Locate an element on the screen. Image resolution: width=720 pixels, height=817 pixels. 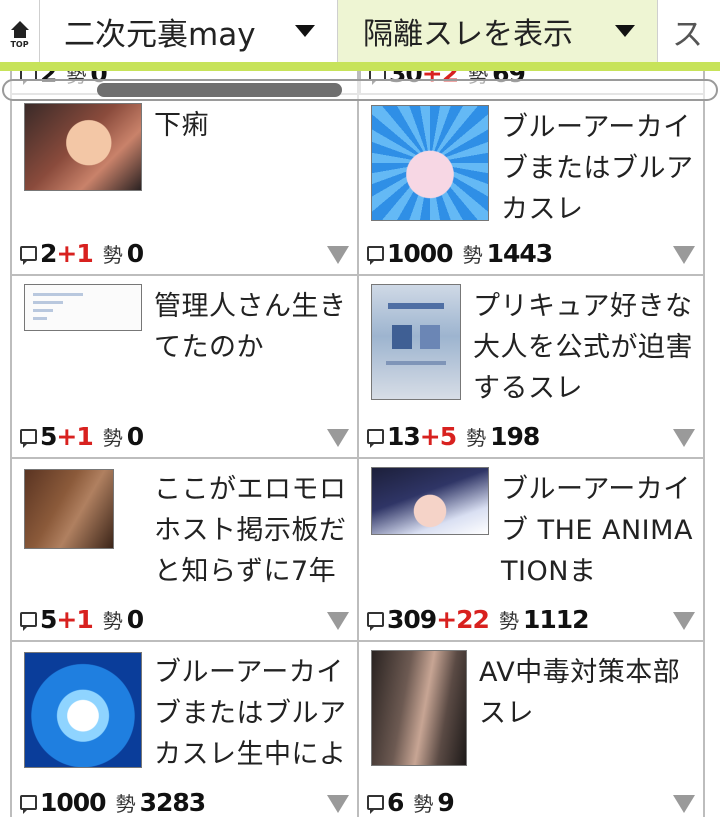
horizontal-scrollbar is located at coordinates (360, 90).